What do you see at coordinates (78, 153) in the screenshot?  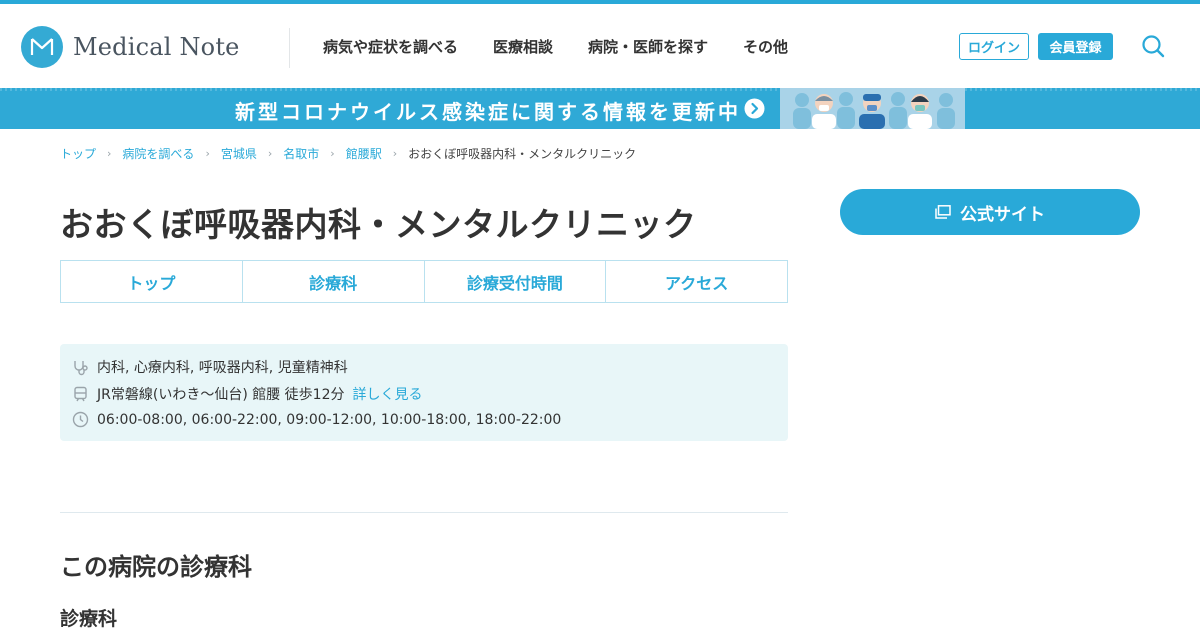 I see `breadcrumb-link-top: トップ` at bounding box center [78, 153].